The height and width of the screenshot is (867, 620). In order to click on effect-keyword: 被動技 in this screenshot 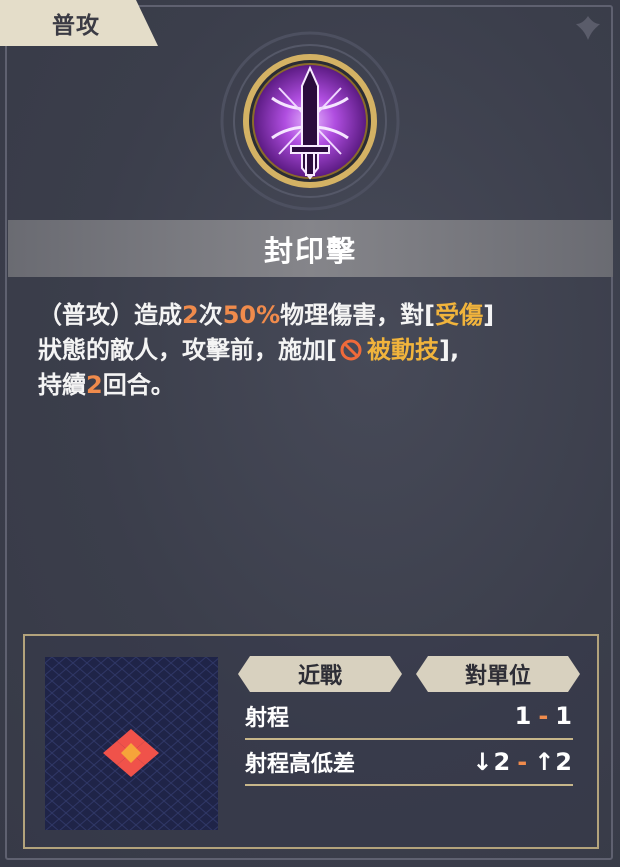, I will do `click(403, 350)`.